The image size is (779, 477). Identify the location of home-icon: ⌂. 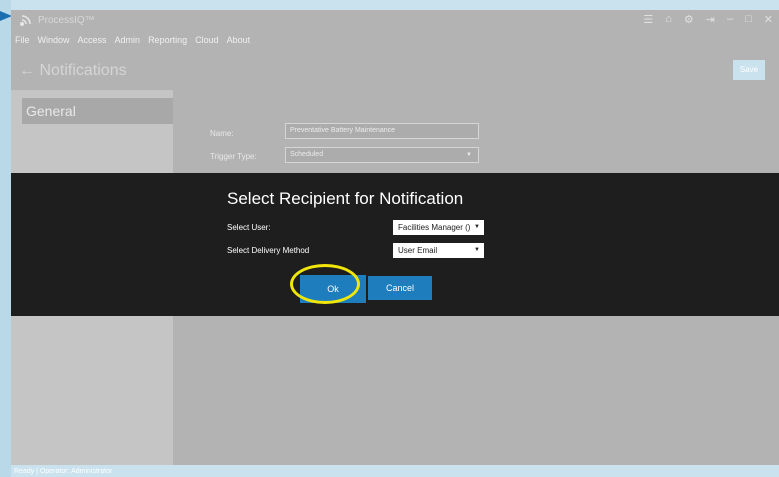
(668, 19).